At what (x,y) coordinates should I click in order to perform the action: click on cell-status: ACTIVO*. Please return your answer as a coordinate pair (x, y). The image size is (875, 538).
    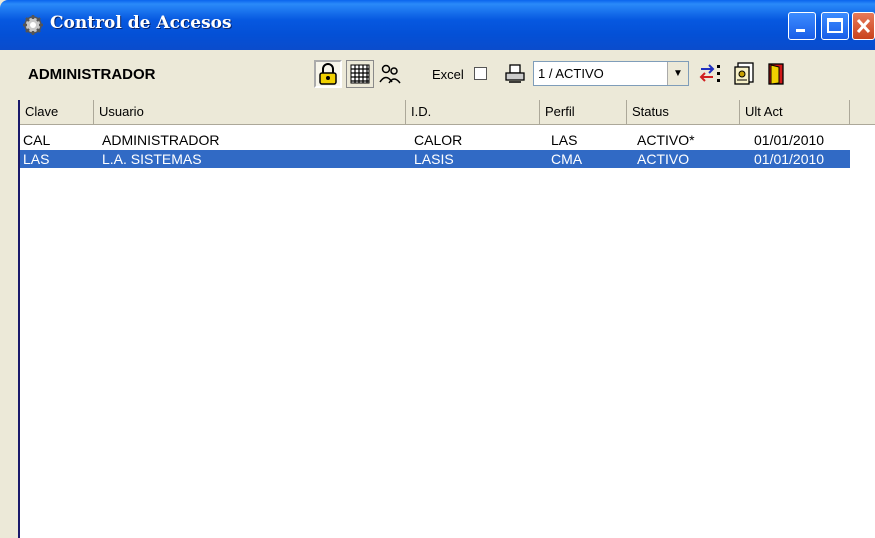
    Looking at the image, I should click on (666, 140).